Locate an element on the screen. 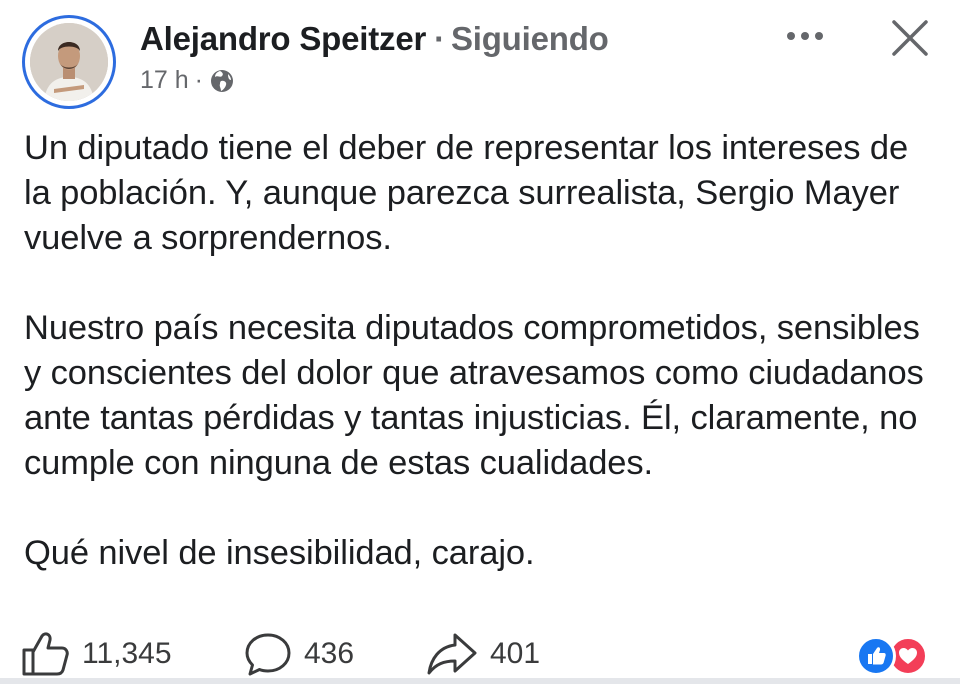 Image resolution: width=960 pixels, height=684 pixels. post-meta: 17 h · is located at coordinates (187, 80).